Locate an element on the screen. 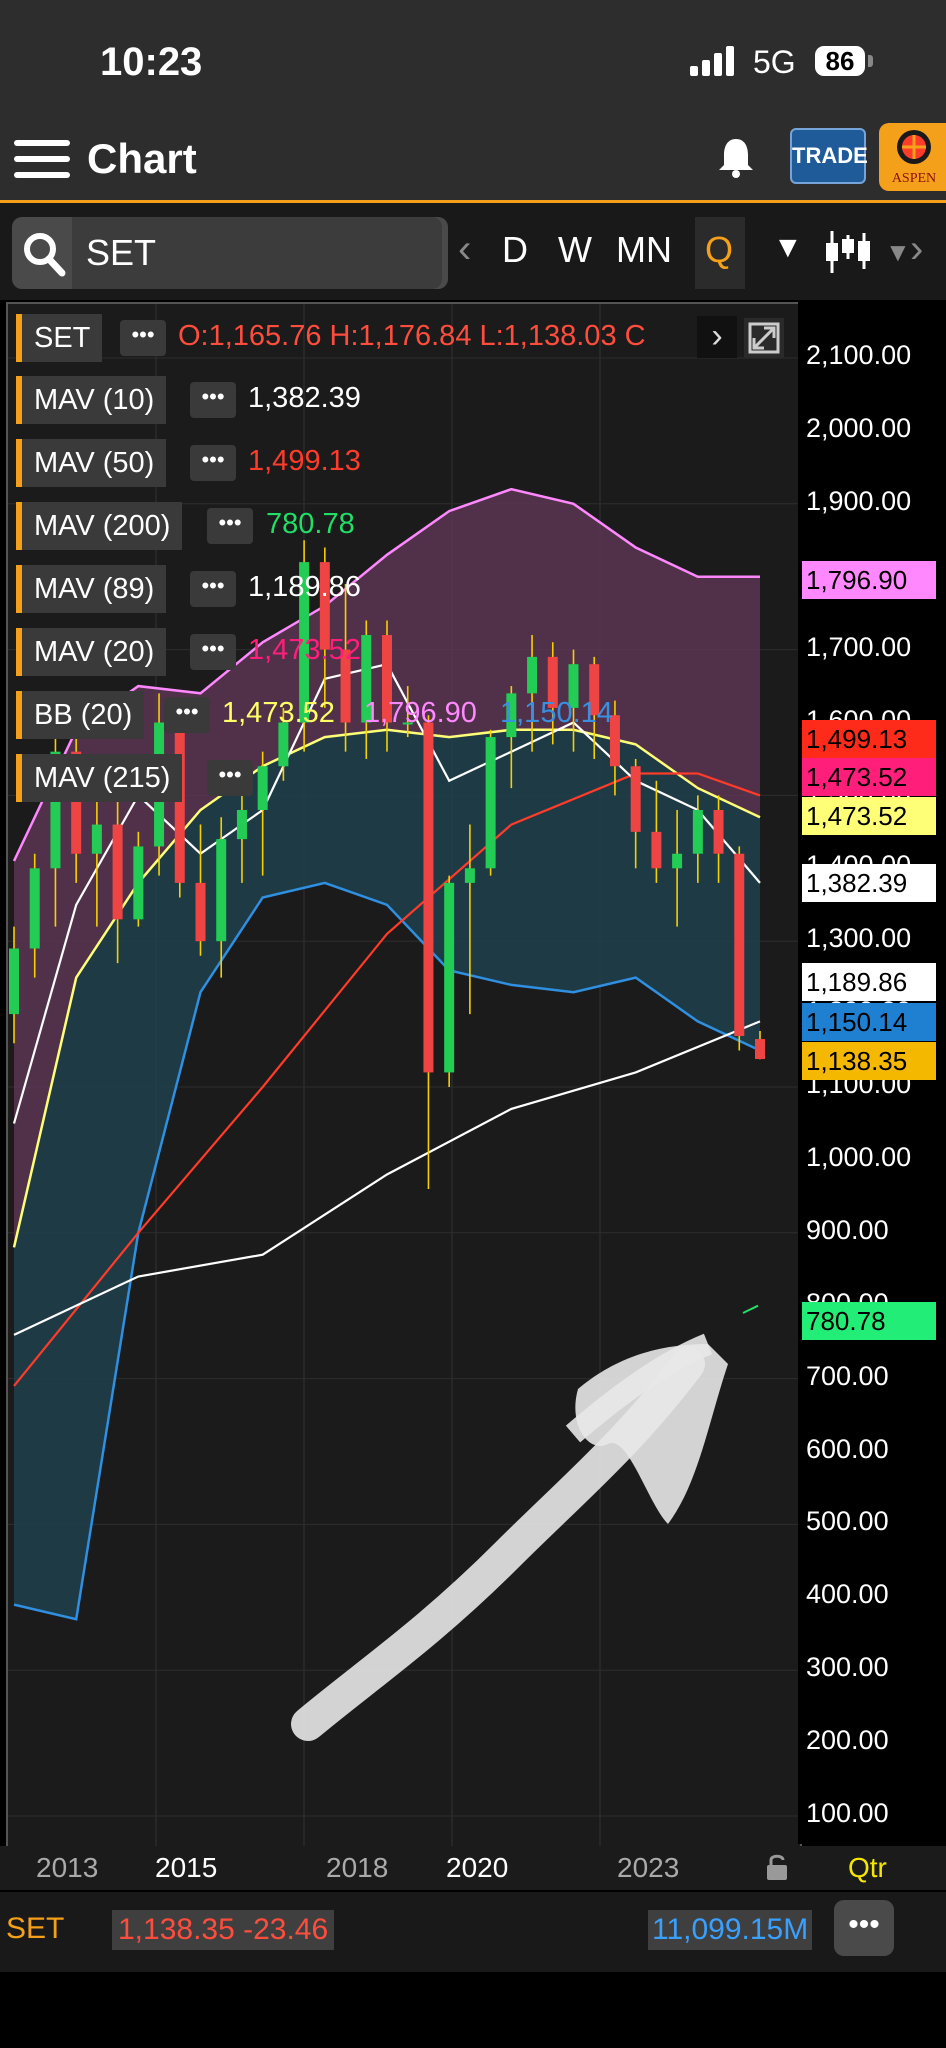 The height and width of the screenshot is (2048, 946). x-label: 2015 is located at coordinates (186, 1867).